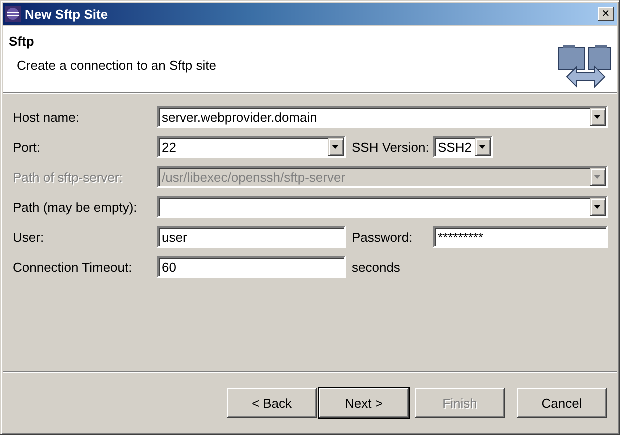 The image size is (620, 435). What do you see at coordinates (389, 147) in the screenshot?
I see `field-label: SSH Version:` at bounding box center [389, 147].